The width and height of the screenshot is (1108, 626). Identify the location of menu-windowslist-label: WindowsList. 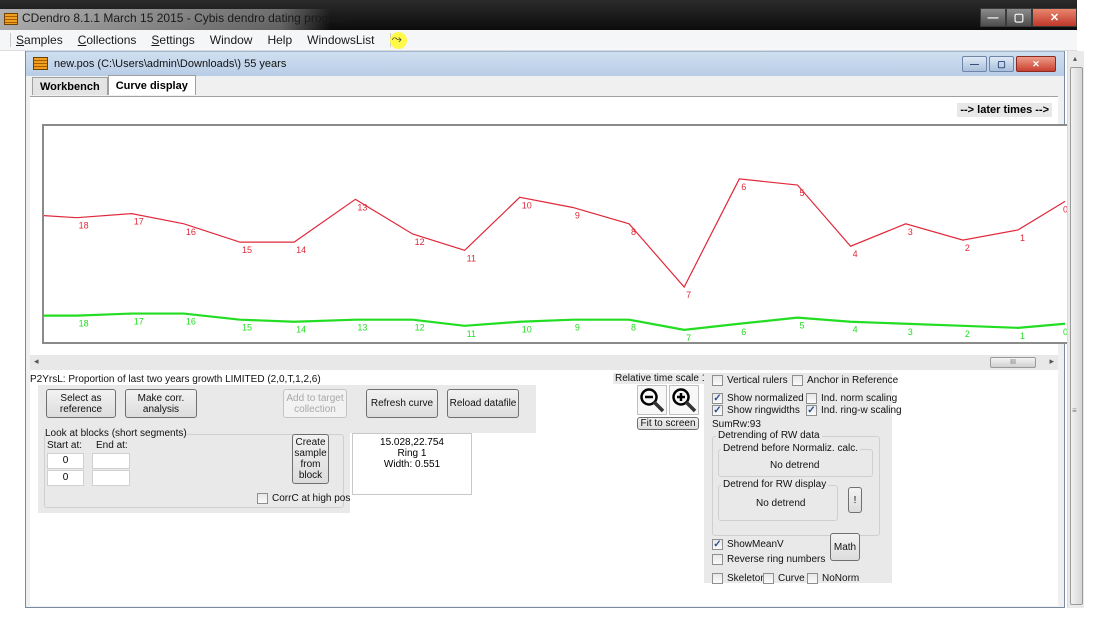
(341, 40).